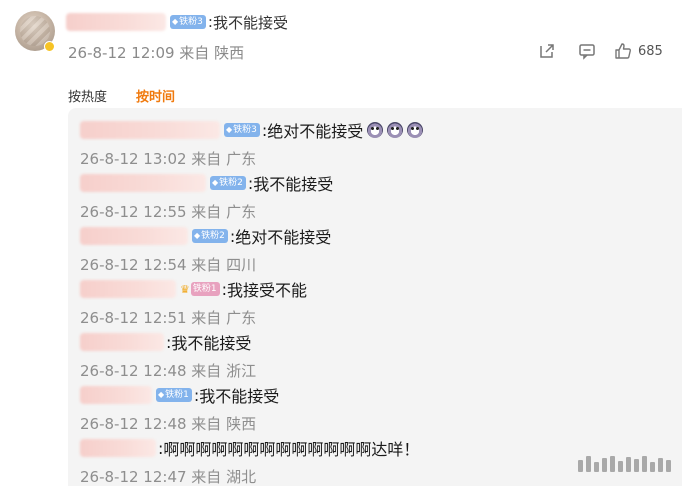 This screenshot has width=682, height=487. I want to click on fan-rank-badge: ◆ 铁粉1, so click(174, 395).